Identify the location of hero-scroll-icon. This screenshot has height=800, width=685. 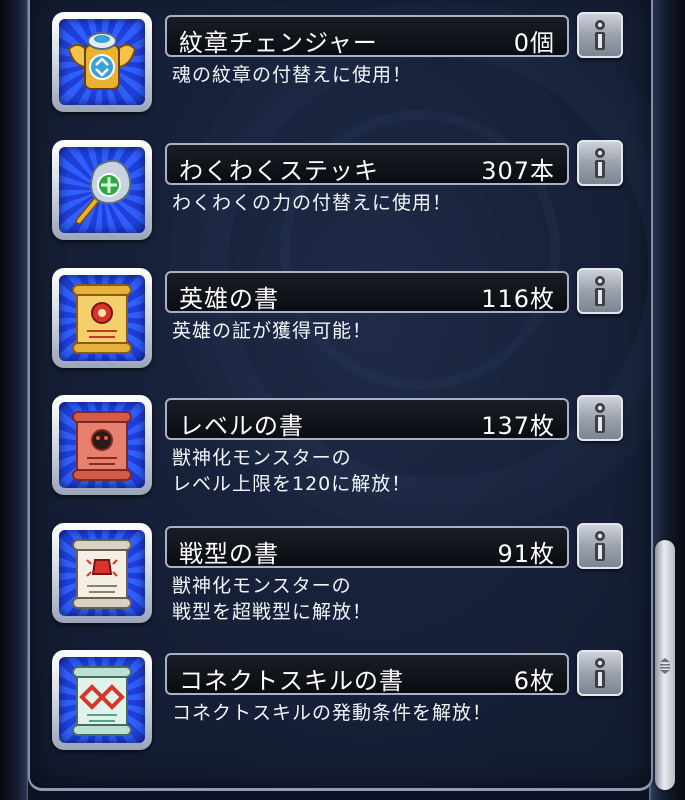
(102, 318).